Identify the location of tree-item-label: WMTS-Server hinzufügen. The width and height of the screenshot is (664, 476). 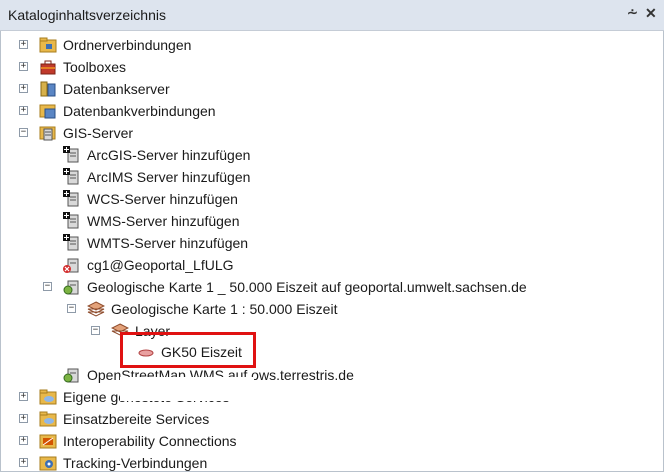
(168, 243).